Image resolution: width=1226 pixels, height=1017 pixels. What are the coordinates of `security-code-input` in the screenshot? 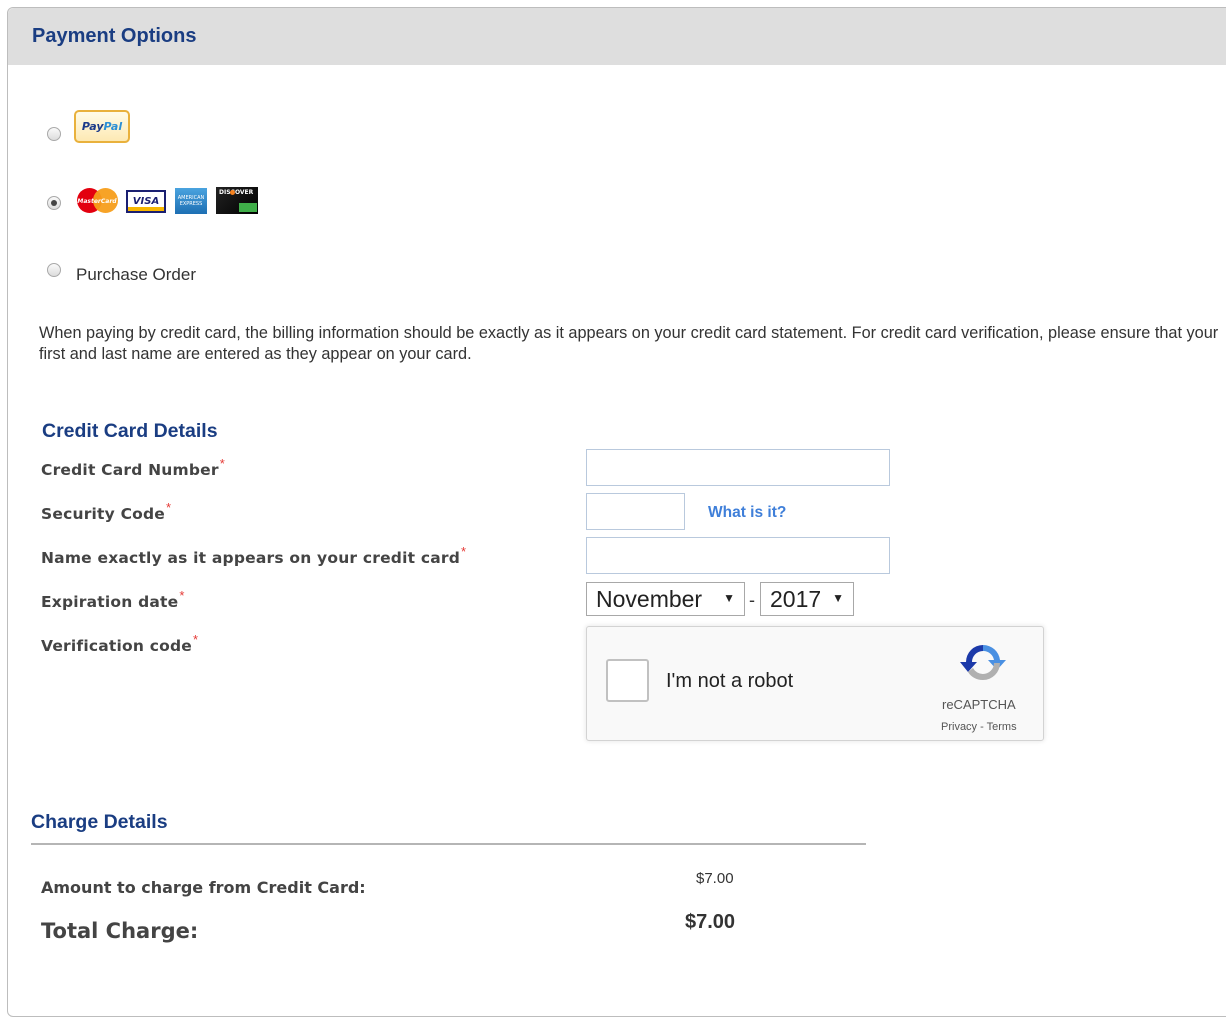 It's located at (635, 511).